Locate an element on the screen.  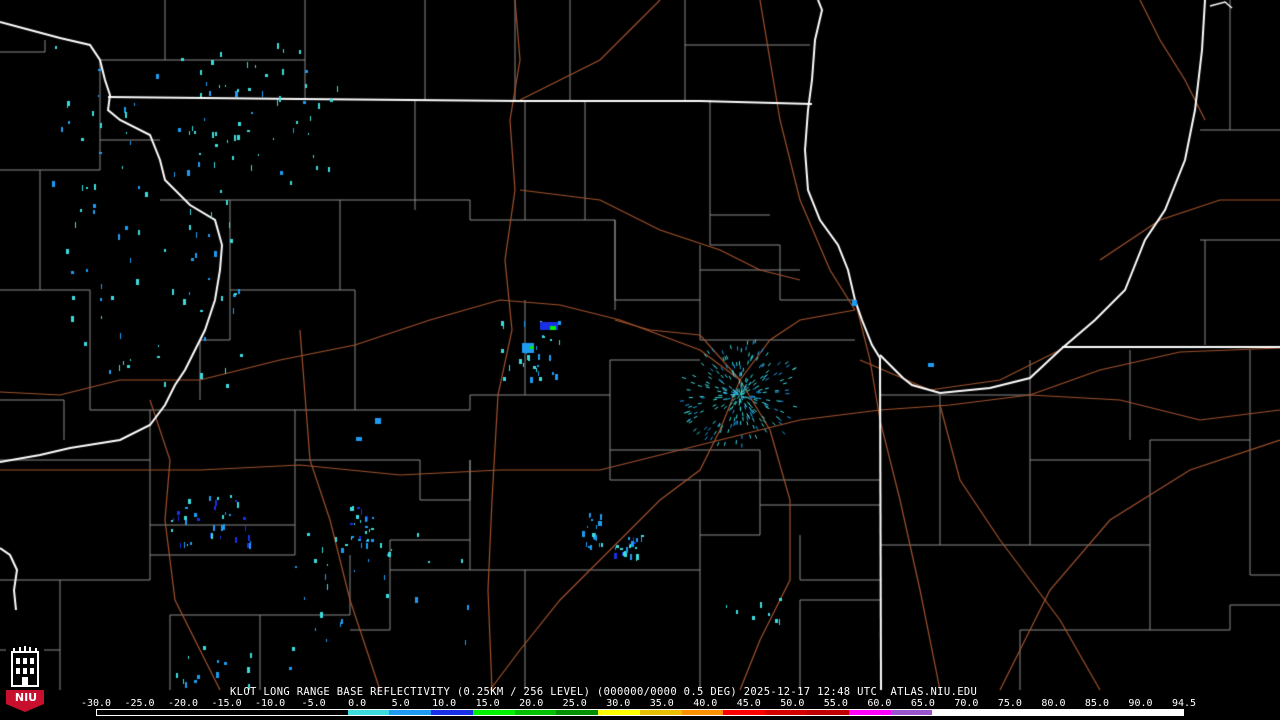
scale-tick-label: 94.5 is located at coordinates (1184, 703).